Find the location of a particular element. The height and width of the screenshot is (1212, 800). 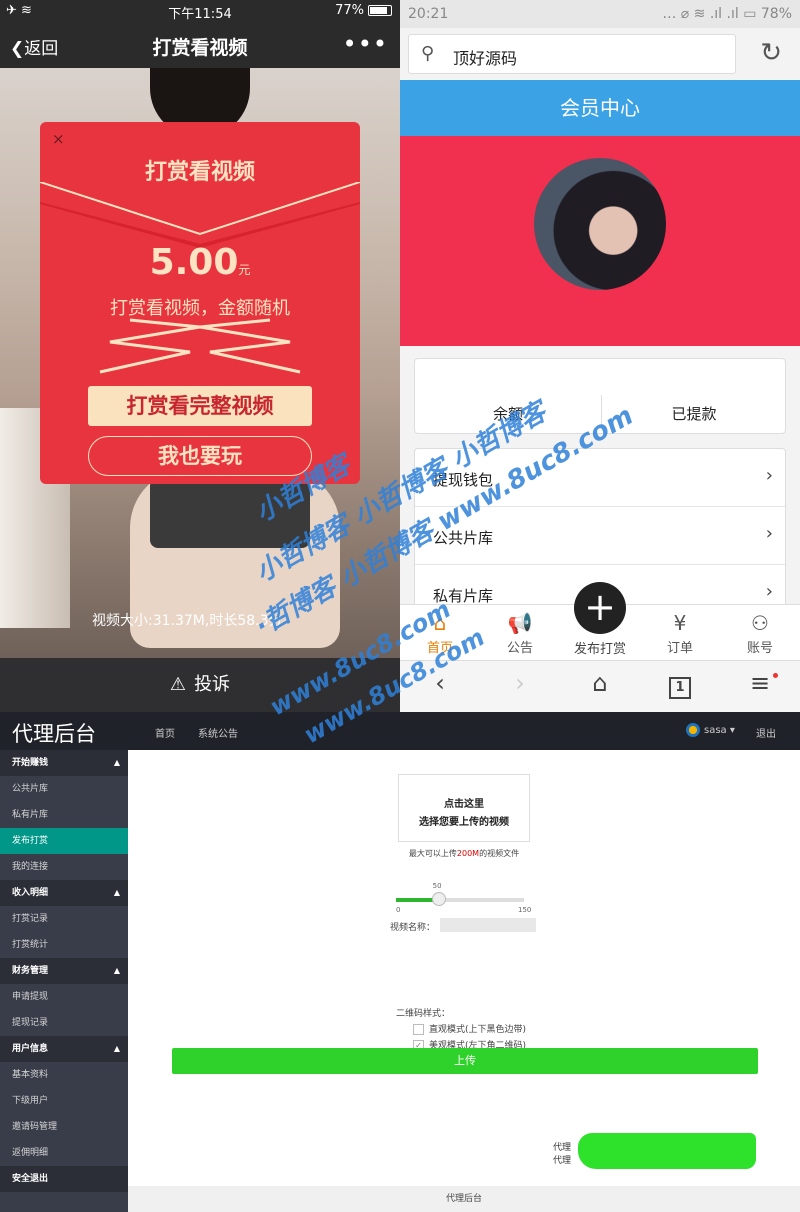

tab-label: 首页 is located at coordinates (439, 648).